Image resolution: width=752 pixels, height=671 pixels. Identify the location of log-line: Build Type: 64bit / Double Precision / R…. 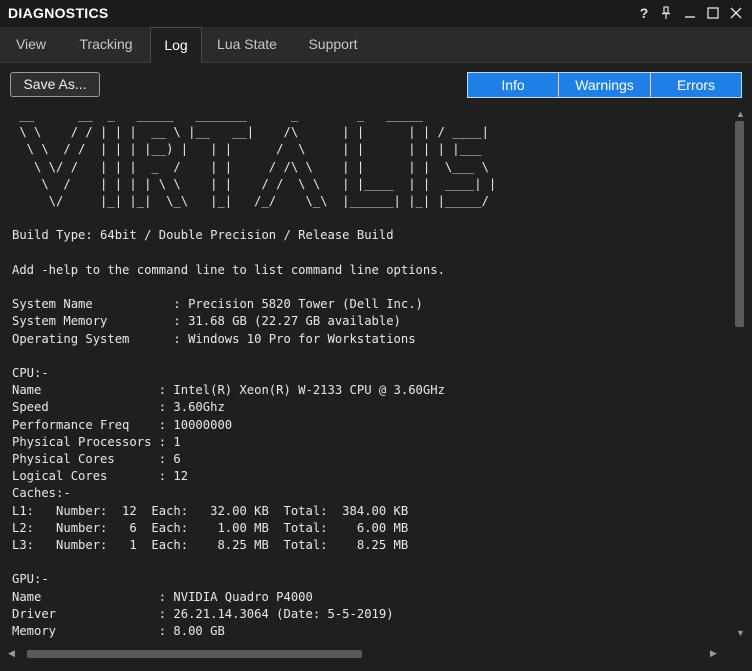
(203, 235).